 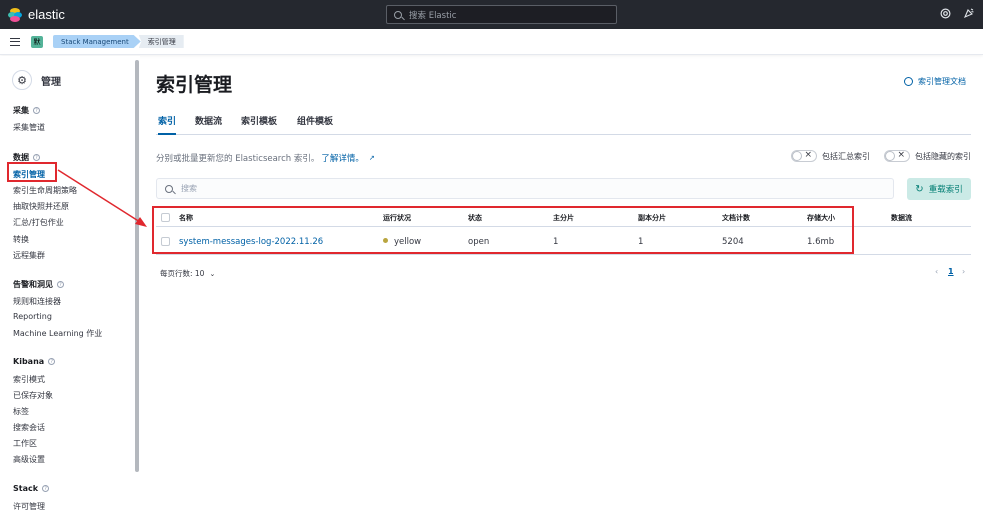 What do you see at coordinates (15, 14) in the screenshot?
I see `elastic-logo-icon` at bounding box center [15, 14].